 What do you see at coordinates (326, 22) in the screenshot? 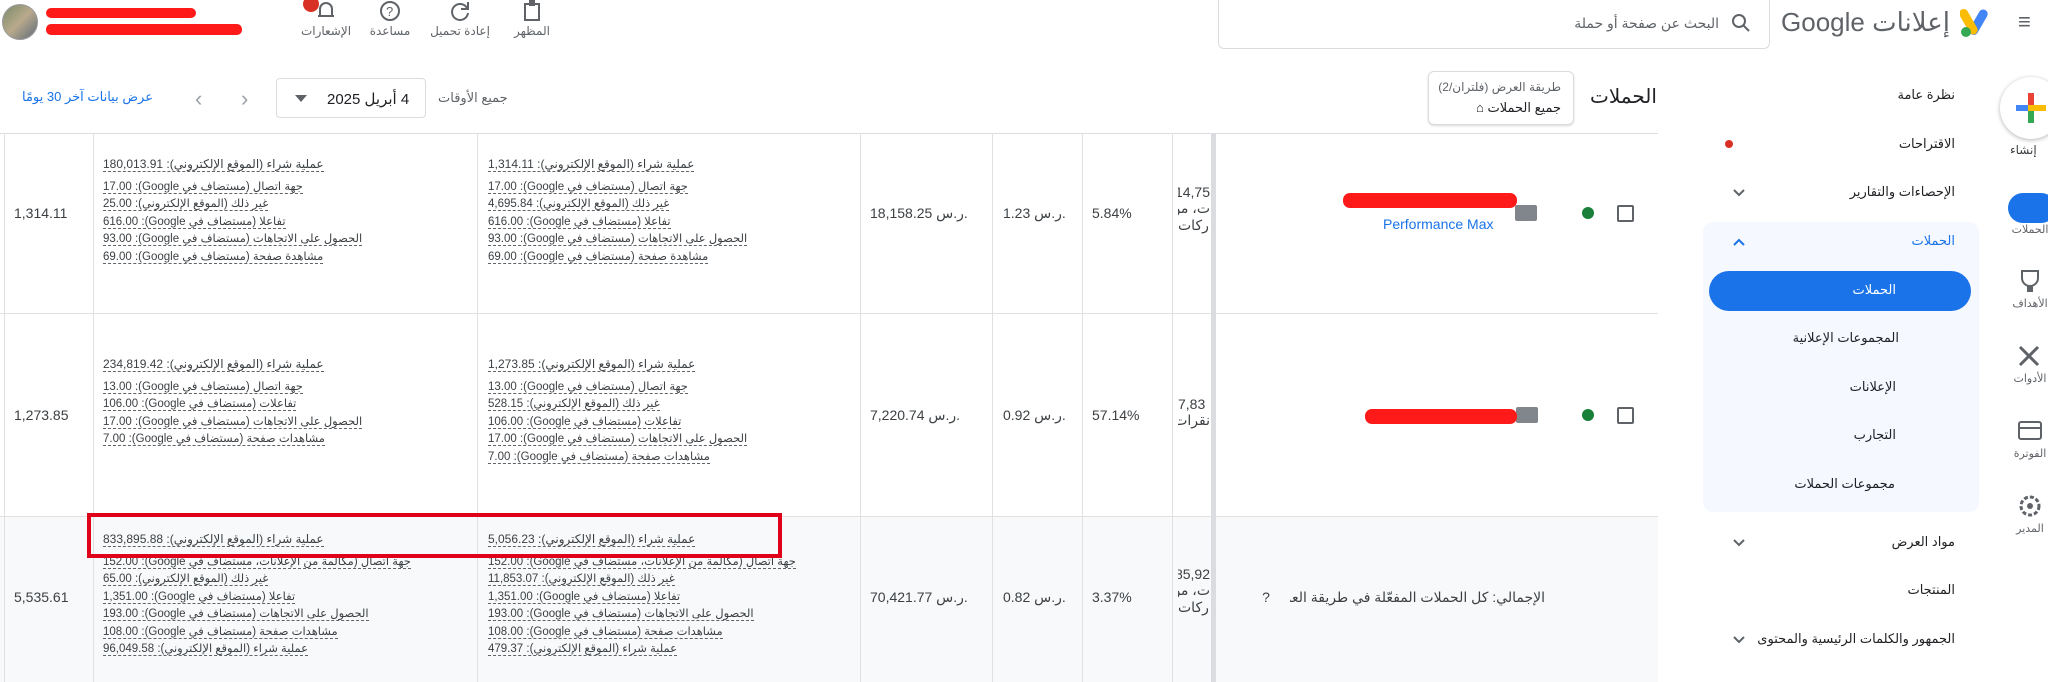
I see `notifications-button: الإشعارات` at bounding box center [326, 22].